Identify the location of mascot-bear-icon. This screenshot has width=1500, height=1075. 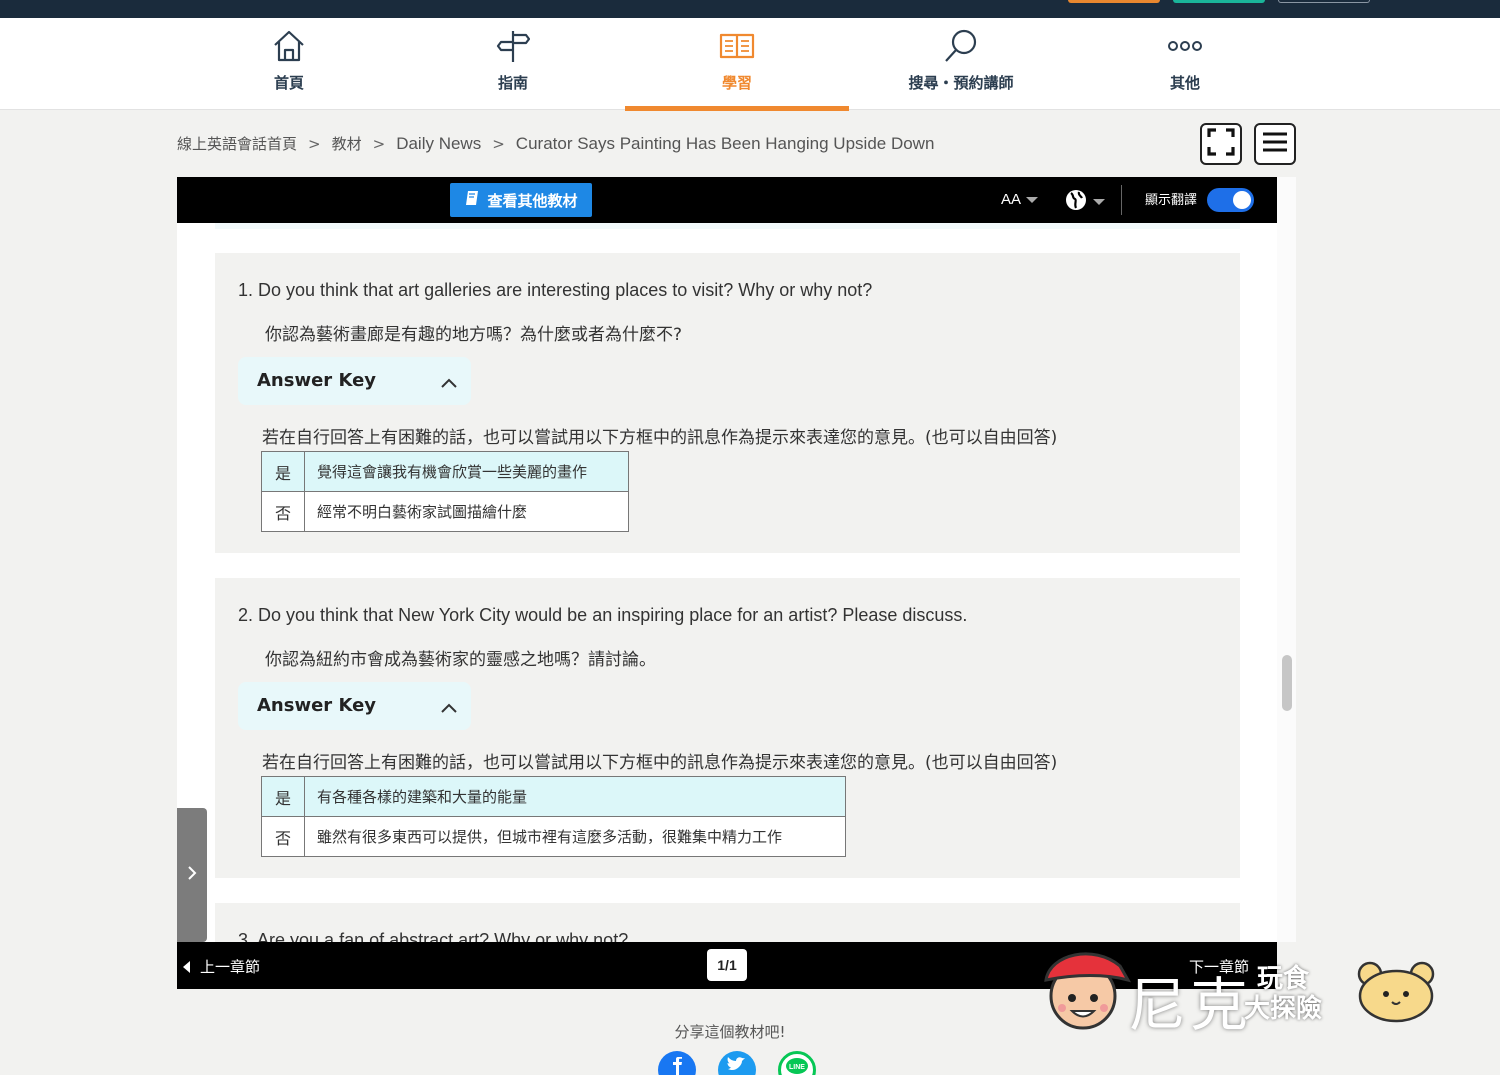
(1396, 992).